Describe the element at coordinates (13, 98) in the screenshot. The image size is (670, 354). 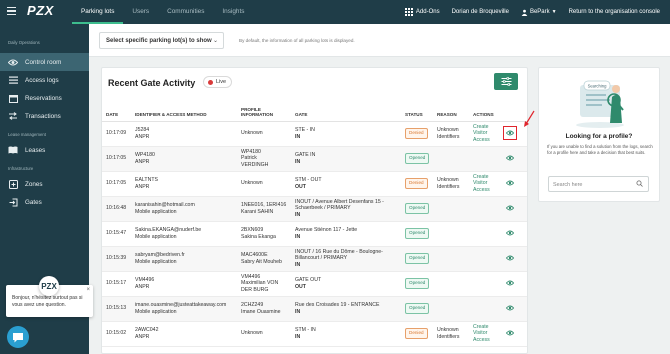
I see `calendar-icon` at that location.